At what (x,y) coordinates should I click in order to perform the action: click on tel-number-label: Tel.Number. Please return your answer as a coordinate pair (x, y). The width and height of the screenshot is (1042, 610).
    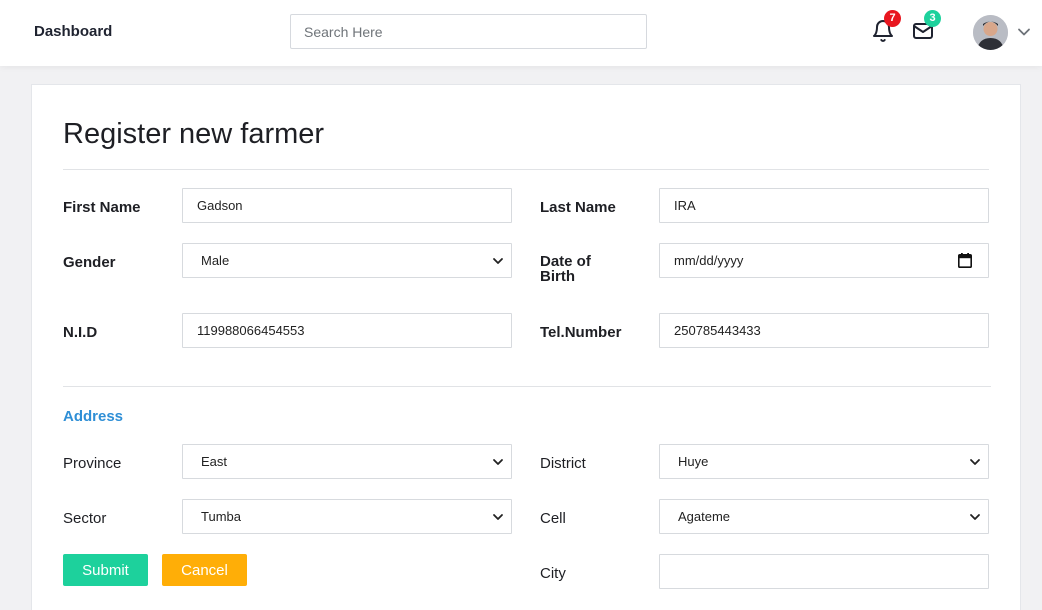
    Looking at the image, I should click on (581, 332).